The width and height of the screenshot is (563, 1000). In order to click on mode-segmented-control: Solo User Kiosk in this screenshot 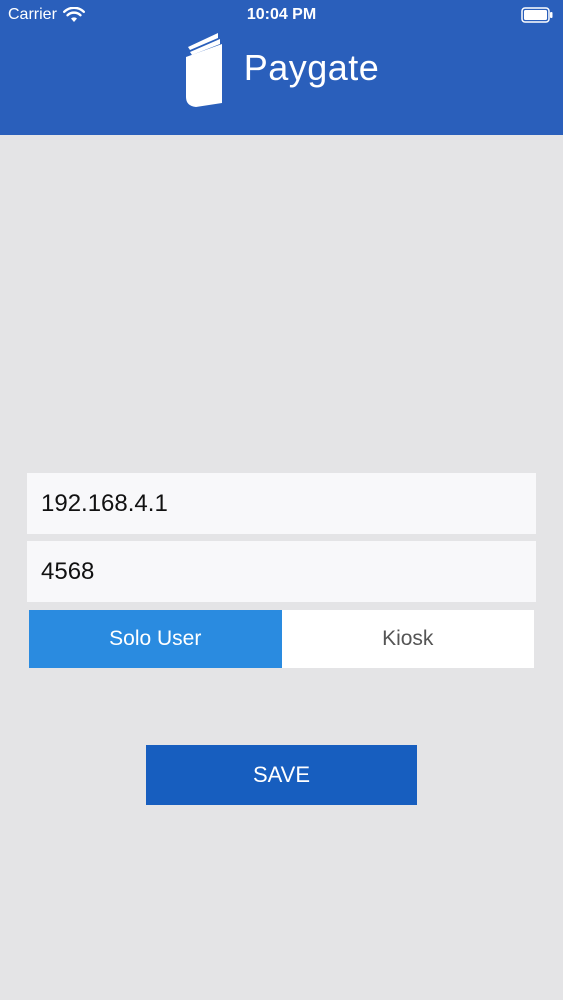, I will do `click(281, 639)`.